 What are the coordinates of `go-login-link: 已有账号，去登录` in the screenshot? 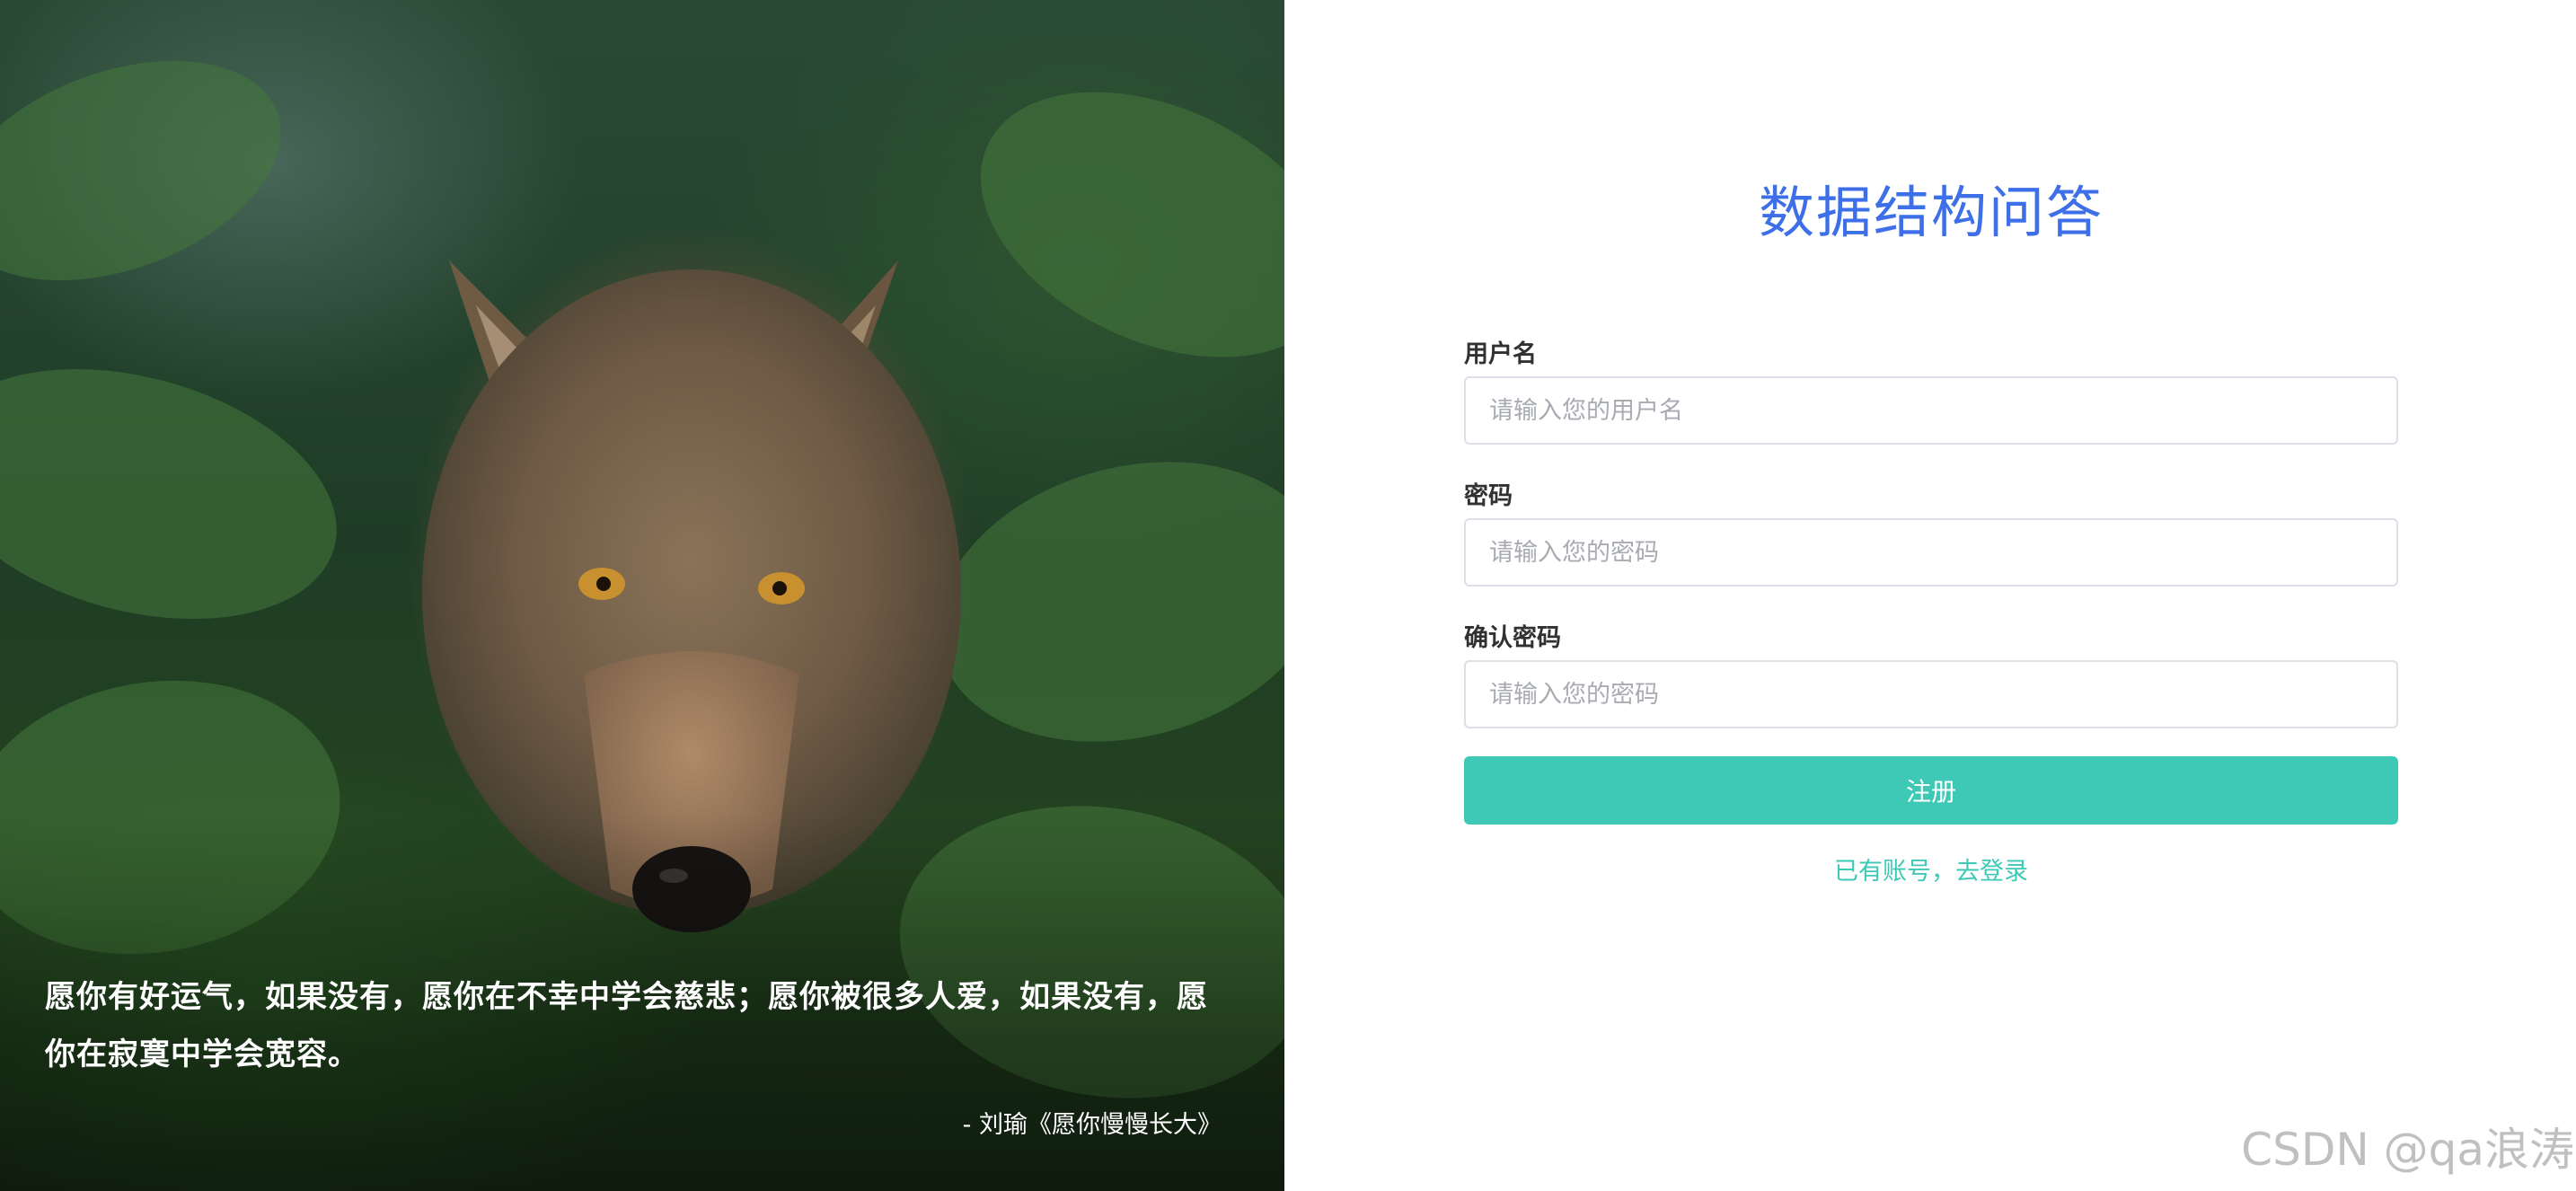 It's located at (1931, 869).